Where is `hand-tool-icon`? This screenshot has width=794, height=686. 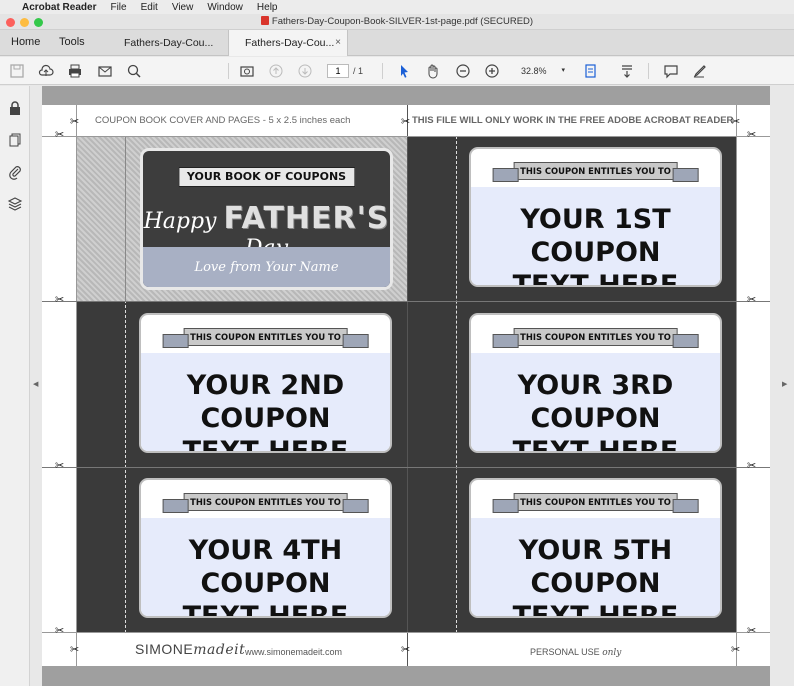
hand-tool-icon is located at coordinates (433, 71).